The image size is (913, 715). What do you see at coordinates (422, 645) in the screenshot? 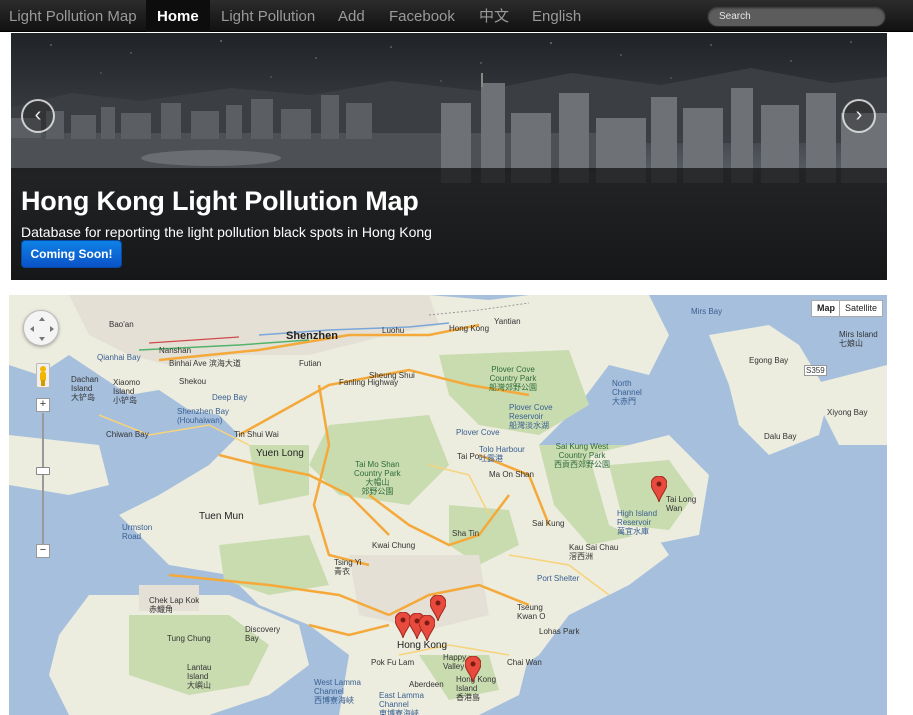
I see `map-label-hong-kong: Hong Kong` at bounding box center [422, 645].